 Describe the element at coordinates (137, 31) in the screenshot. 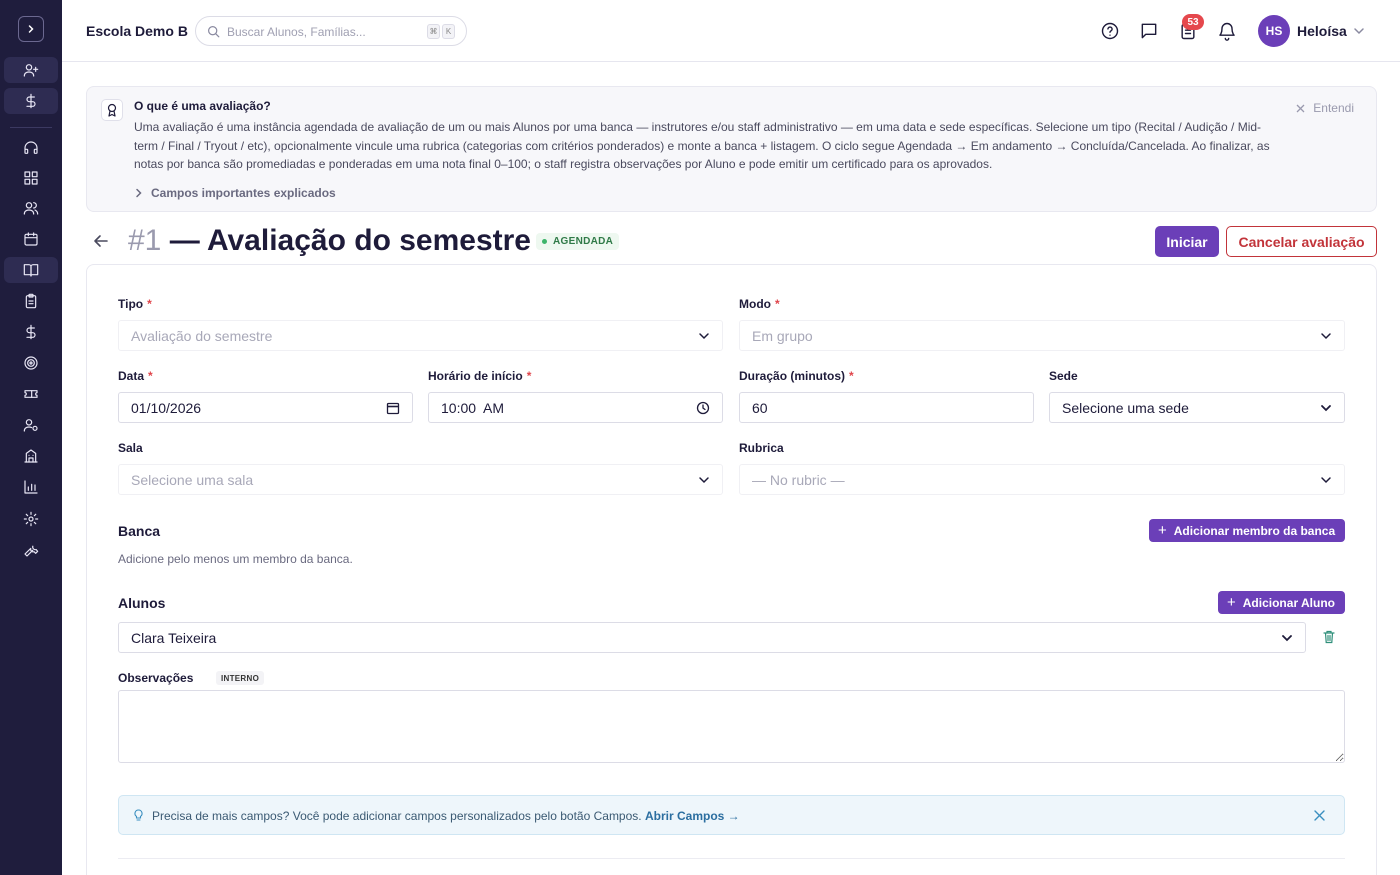

I see `school-name: Escola Demo B` at that location.